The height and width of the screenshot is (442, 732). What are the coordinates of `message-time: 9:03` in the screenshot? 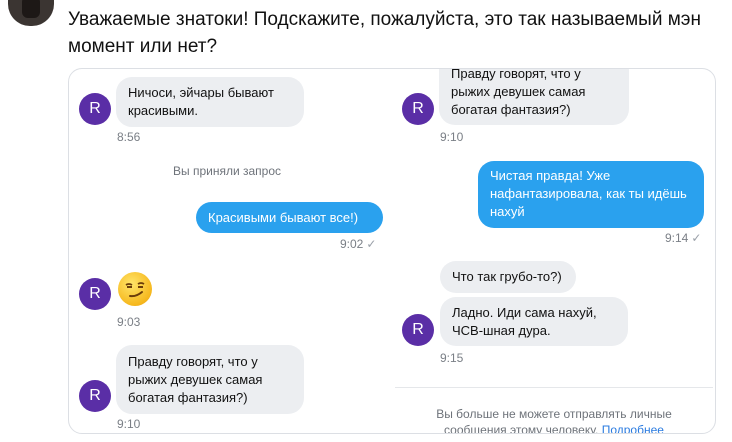 It's located at (129, 322).